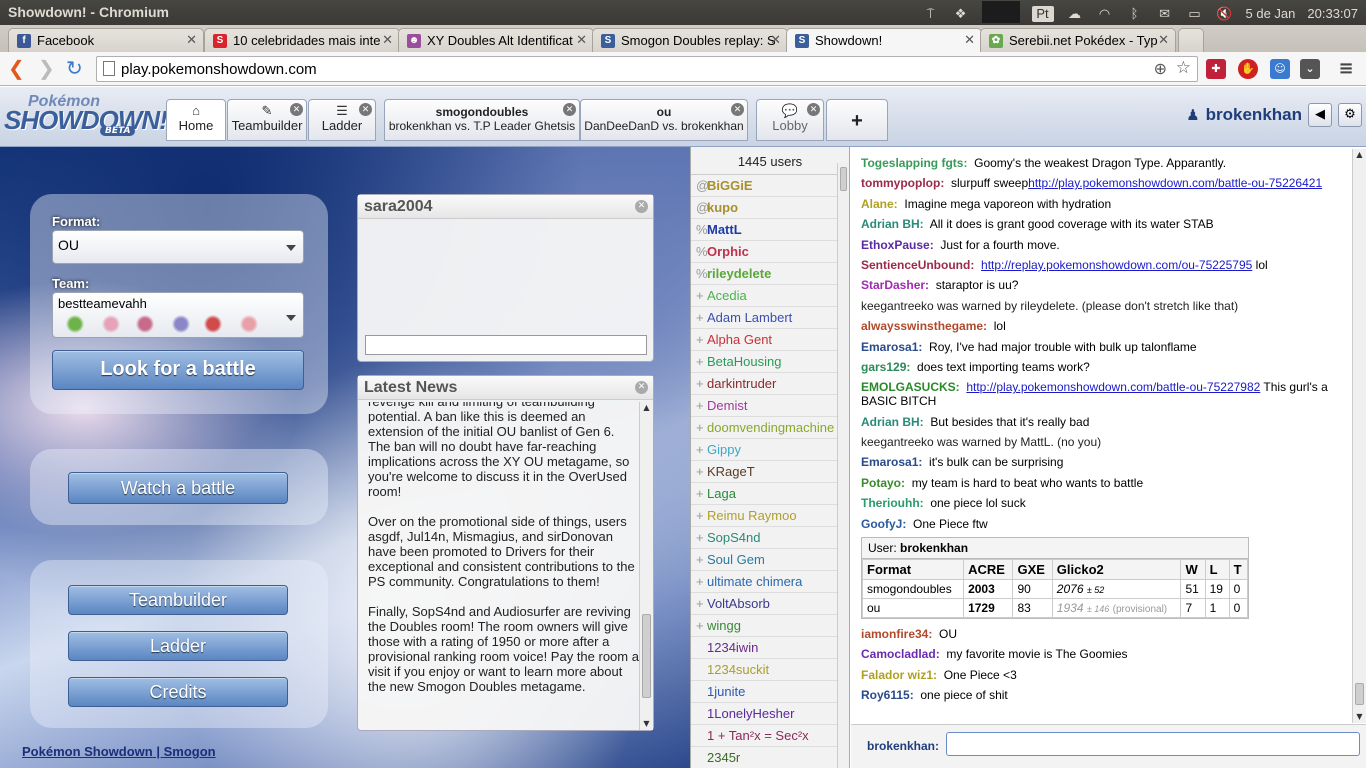 Image resolution: width=1366 pixels, height=768 pixels. Describe the element at coordinates (770, 670) in the screenshot. I see `user-list-item: 1234suckit` at that location.